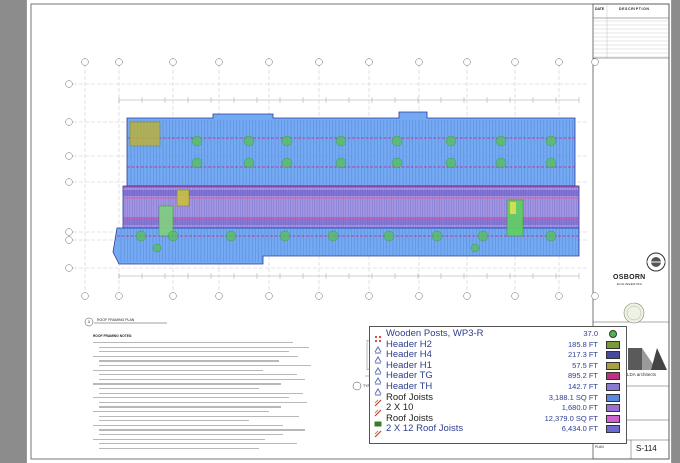 This screenshot has height=463, width=680. What do you see at coordinates (642, 374) in the screenshot?
I see `lda-name: LDA architects` at bounding box center [642, 374].